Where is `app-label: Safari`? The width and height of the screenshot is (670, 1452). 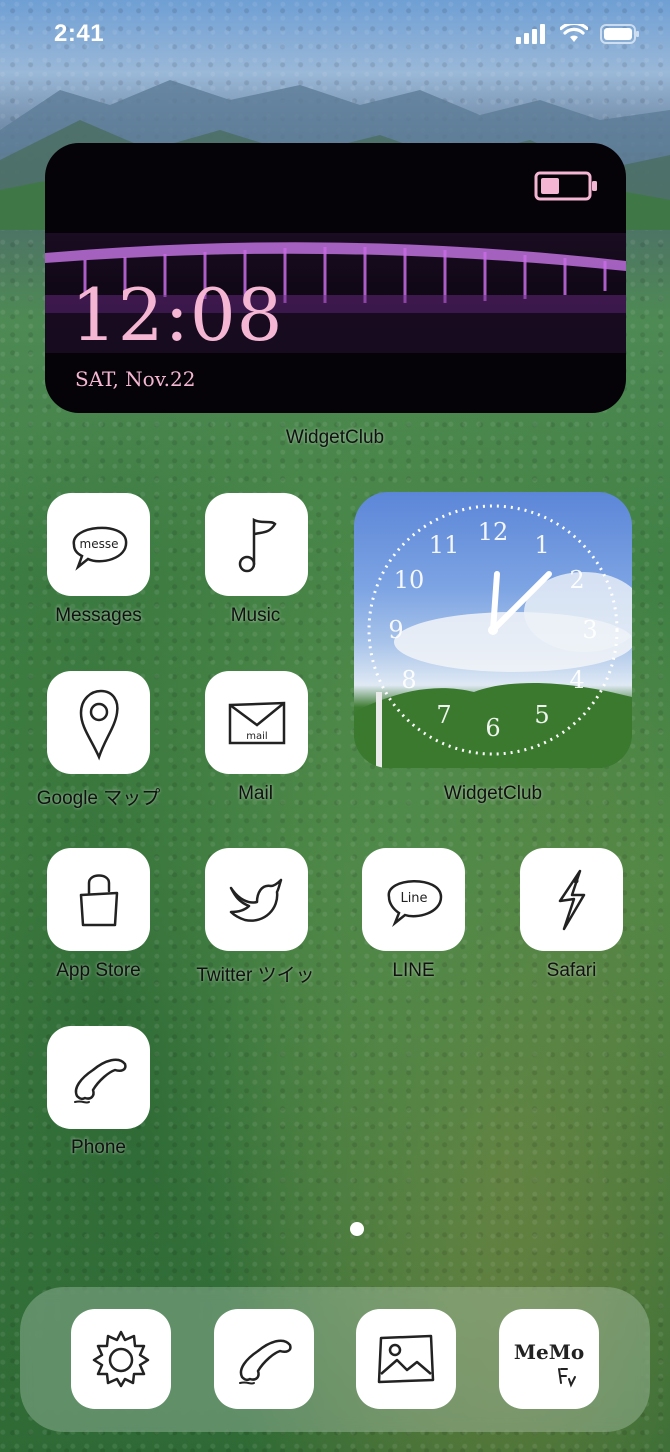
app-label: Safari is located at coordinates (571, 970).